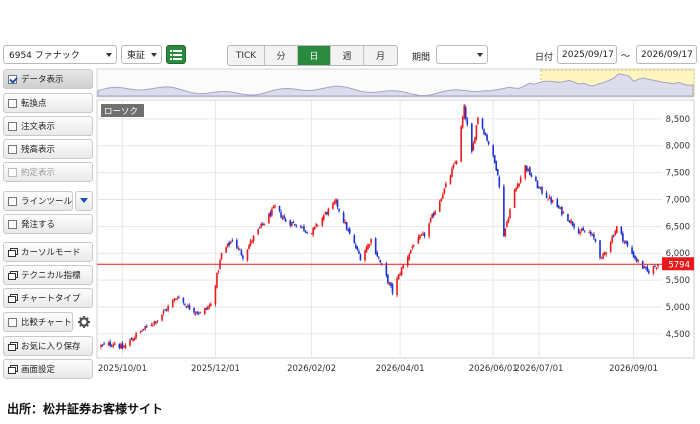  What do you see at coordinates (121, 112) in the screenshot?
I see `series-label: ローソク` at bounding box center [121, 112].